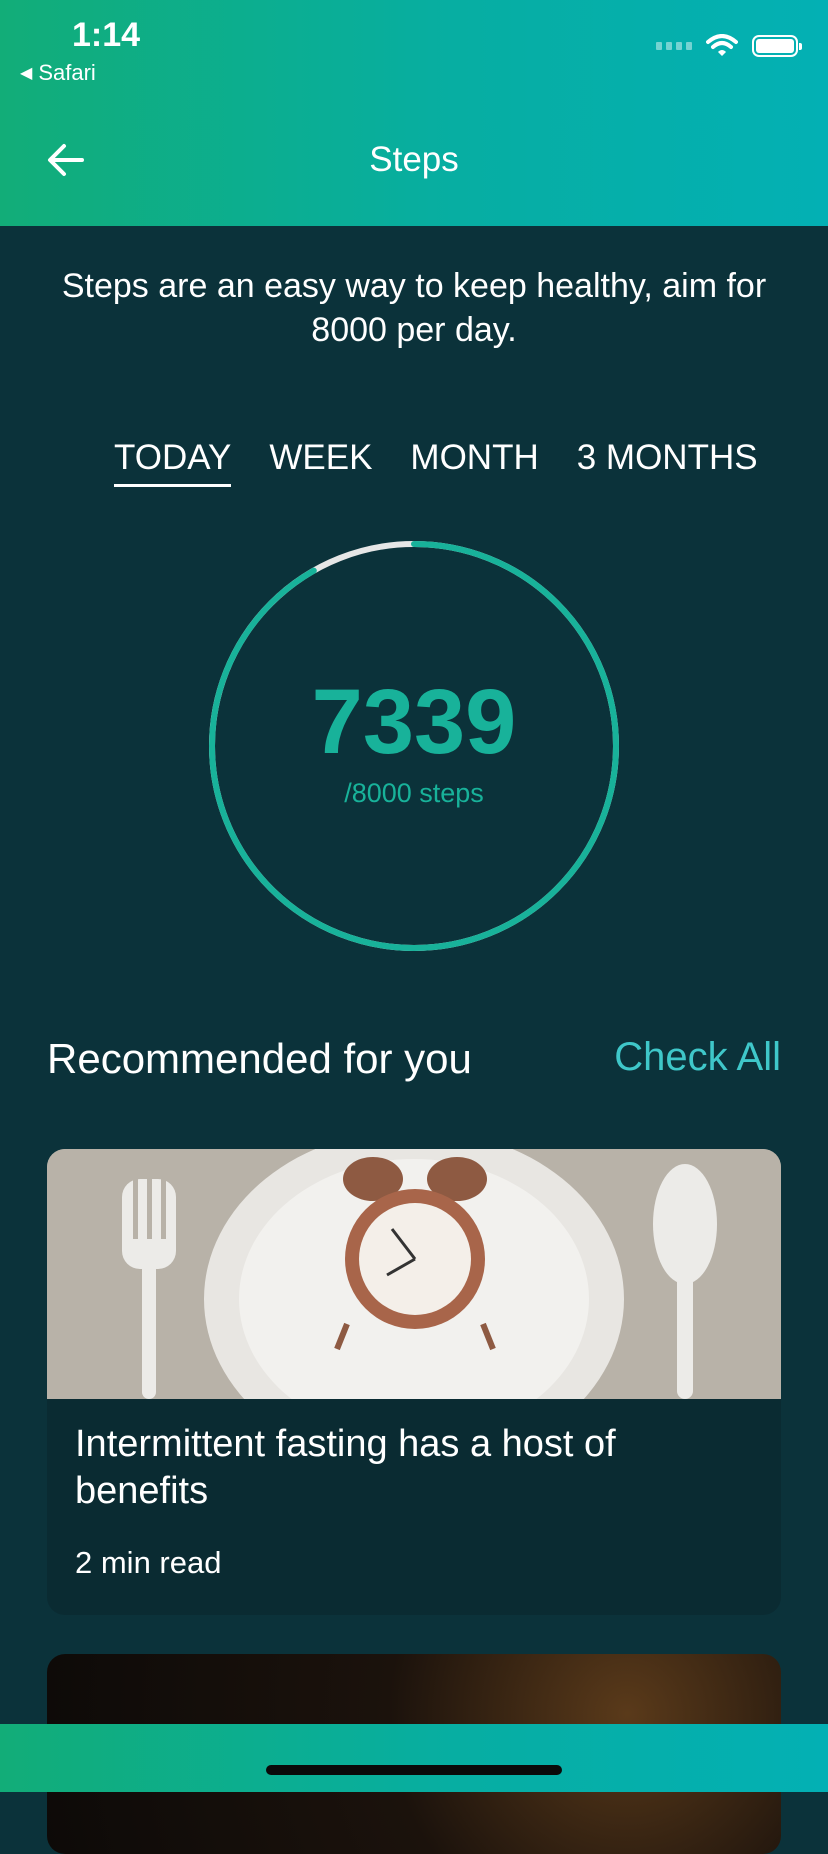 The width and height of the screenshot is (828, 1854). I want to click on tab-3-months: 3 MONTHS, so click(667, 462).